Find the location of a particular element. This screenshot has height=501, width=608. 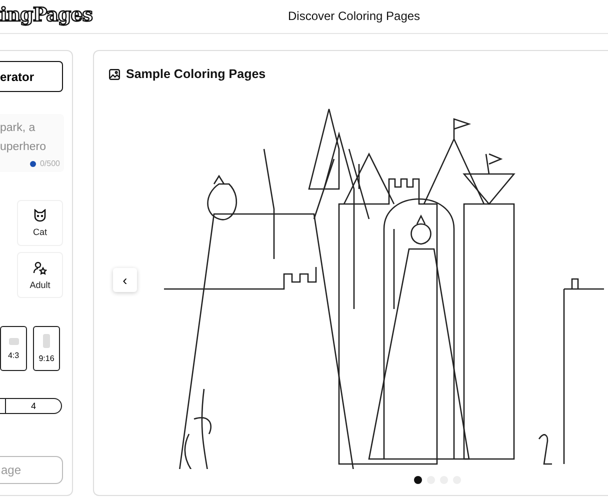

cursor-dot is located at coordinates (33, 163).